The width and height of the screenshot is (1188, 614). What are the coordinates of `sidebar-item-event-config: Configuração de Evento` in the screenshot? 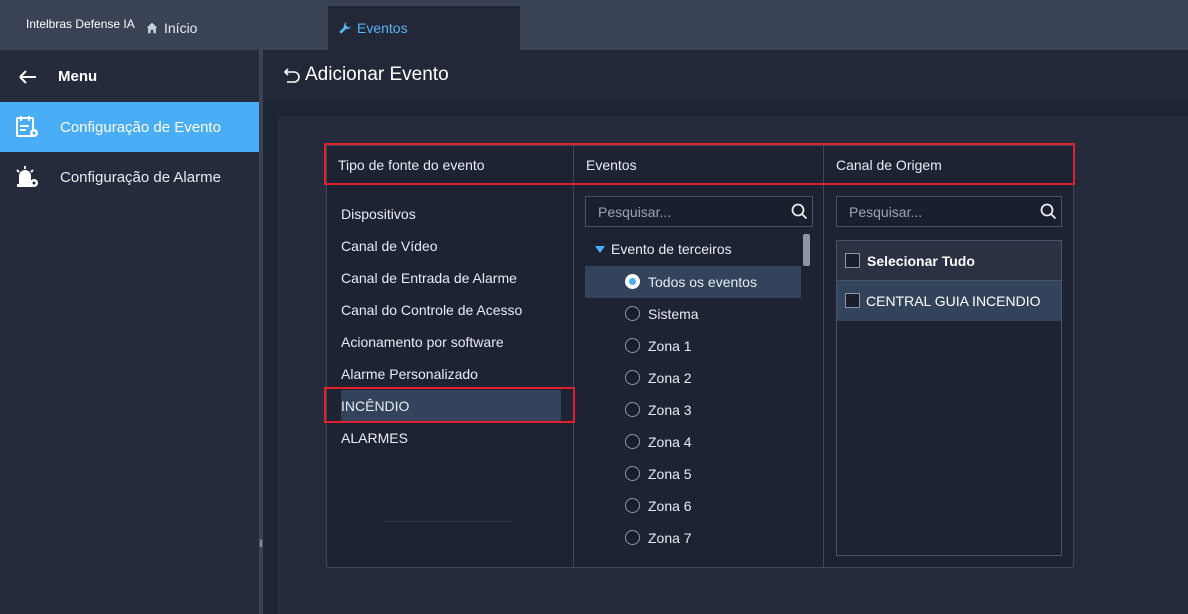 It's located at (129, 127).